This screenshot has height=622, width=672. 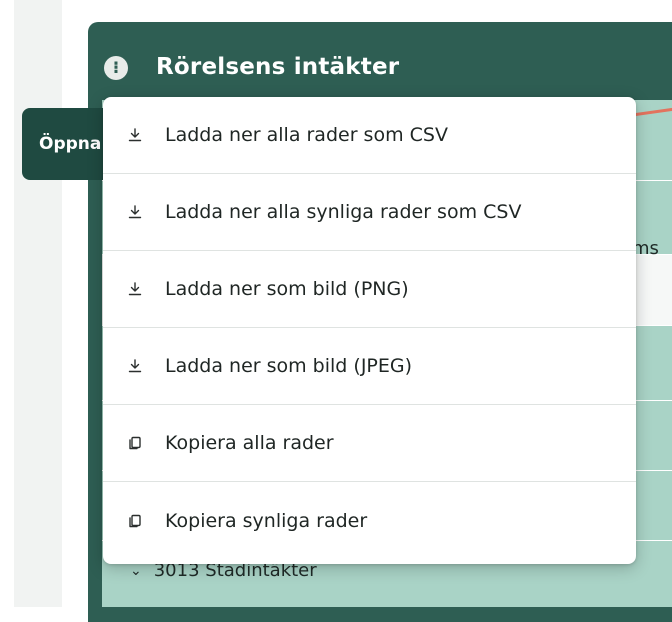 I want to click on menu-item-copy-visible: Kopiera synliga rader, so click(x=369, y=520).